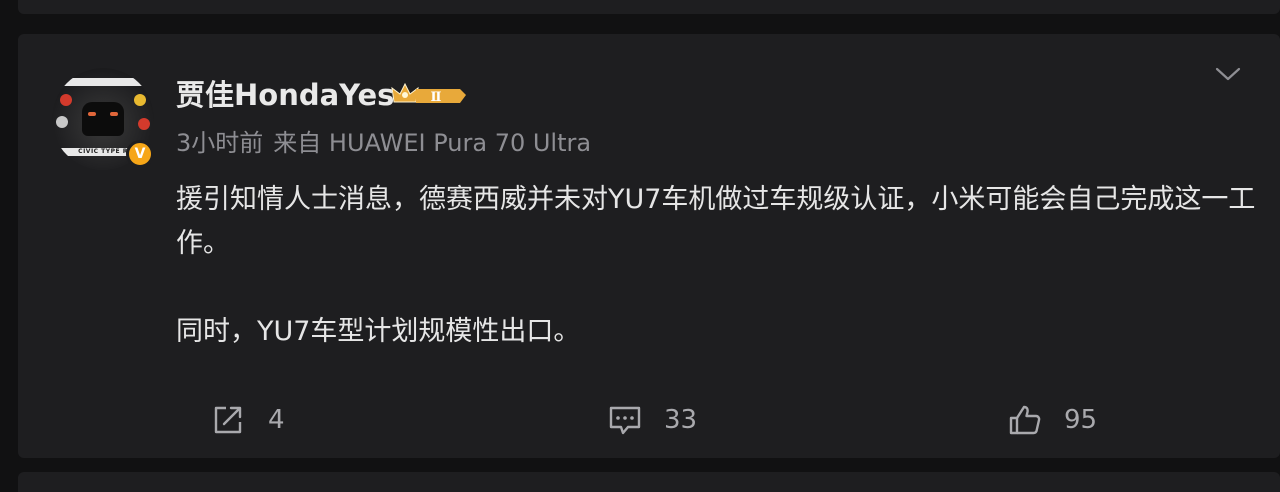 The width and height of the screenshot is (1280, 492). I want to click on comment-icon, so click(625, 420).